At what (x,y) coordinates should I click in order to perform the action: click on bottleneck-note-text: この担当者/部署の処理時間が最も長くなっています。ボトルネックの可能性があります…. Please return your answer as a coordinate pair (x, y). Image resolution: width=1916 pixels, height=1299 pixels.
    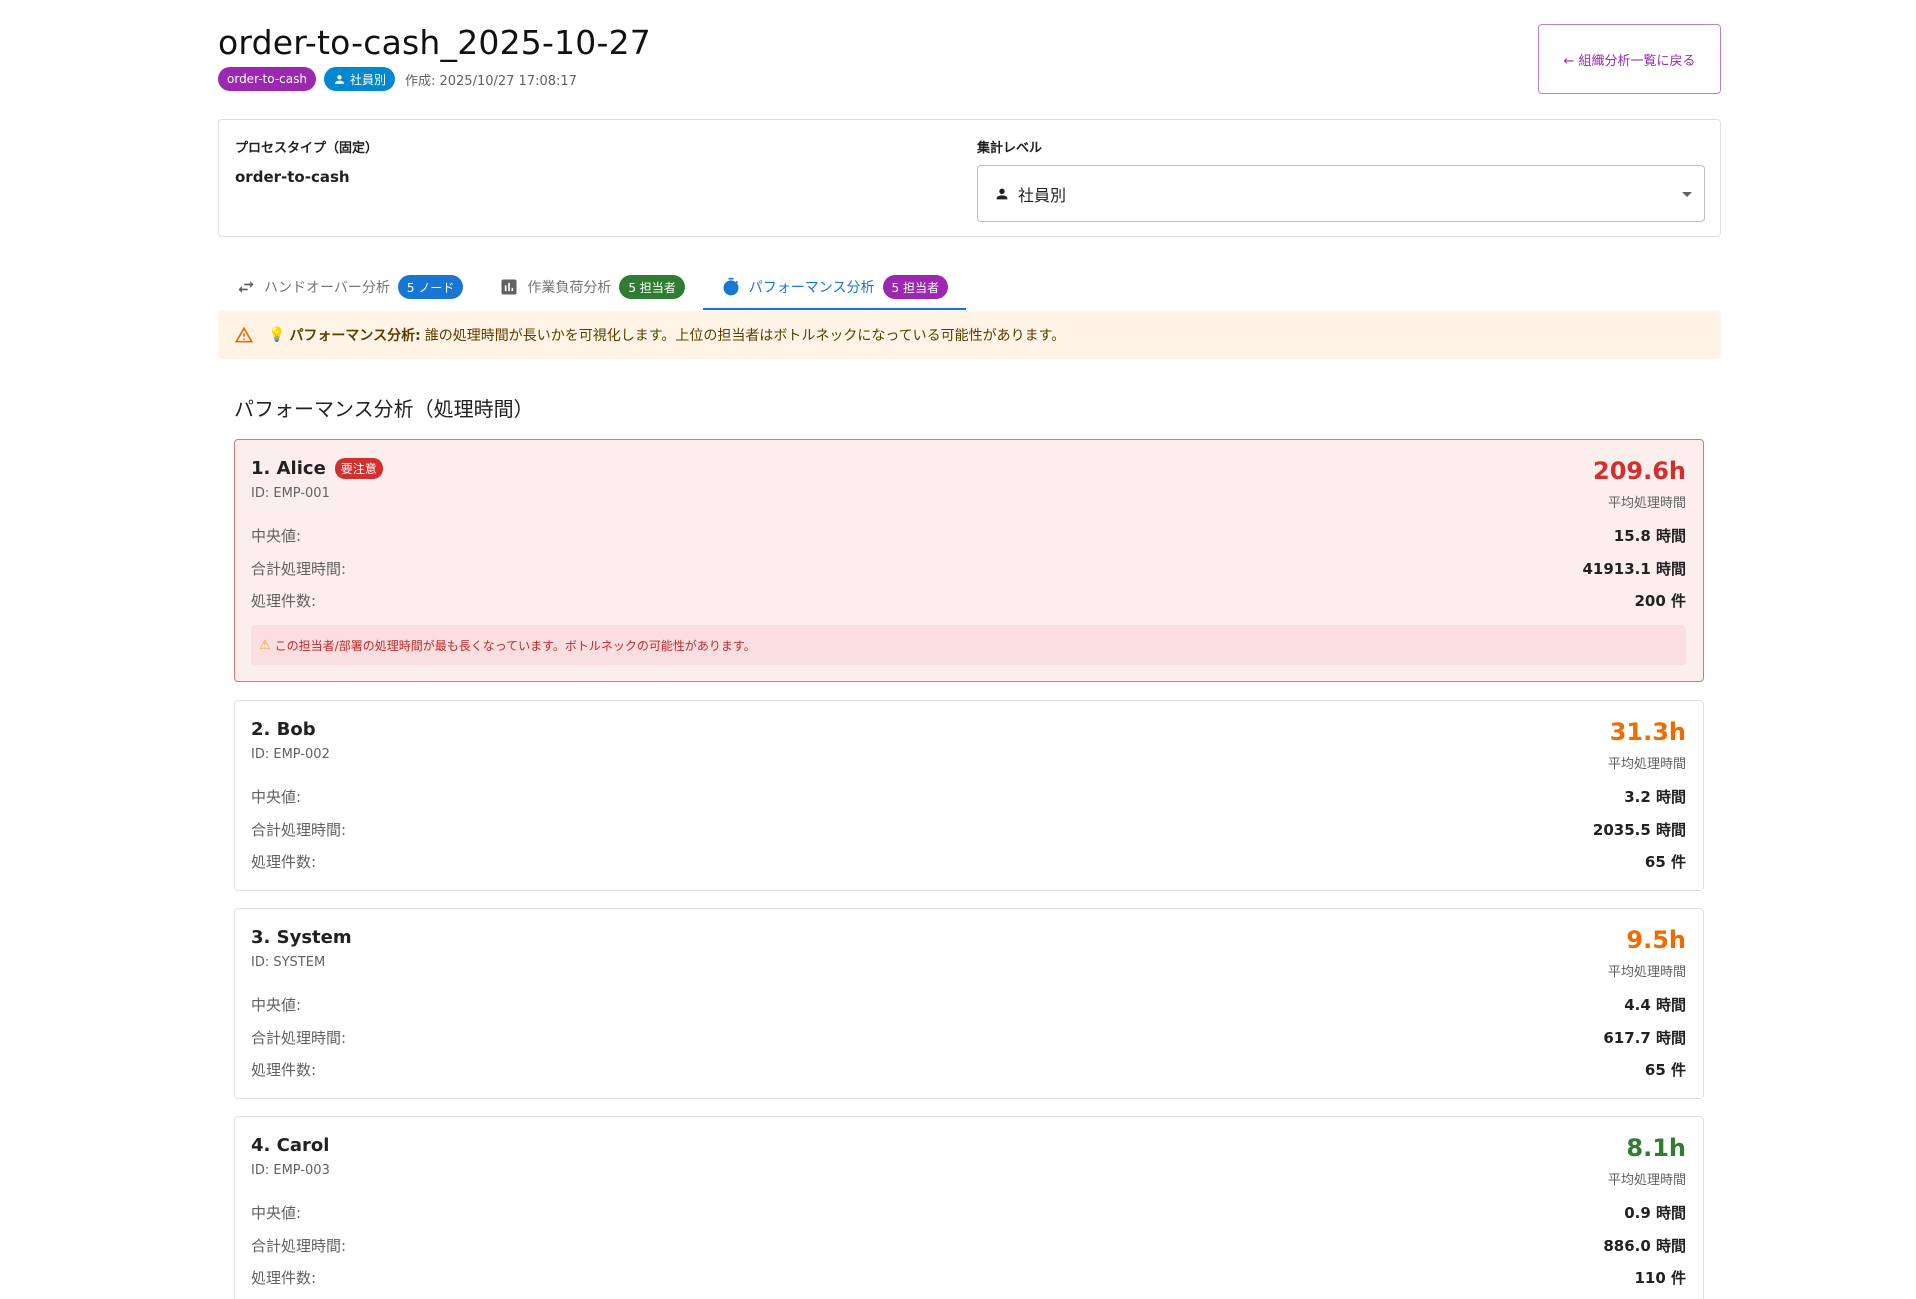
    Looking at the image, I should click on (515, 645).